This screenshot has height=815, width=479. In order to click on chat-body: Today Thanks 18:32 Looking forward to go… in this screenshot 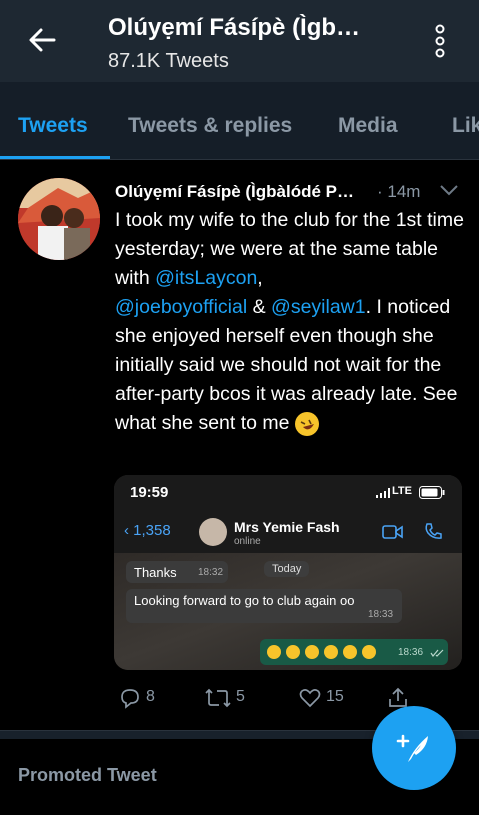, I will do `click(288, 611)`.